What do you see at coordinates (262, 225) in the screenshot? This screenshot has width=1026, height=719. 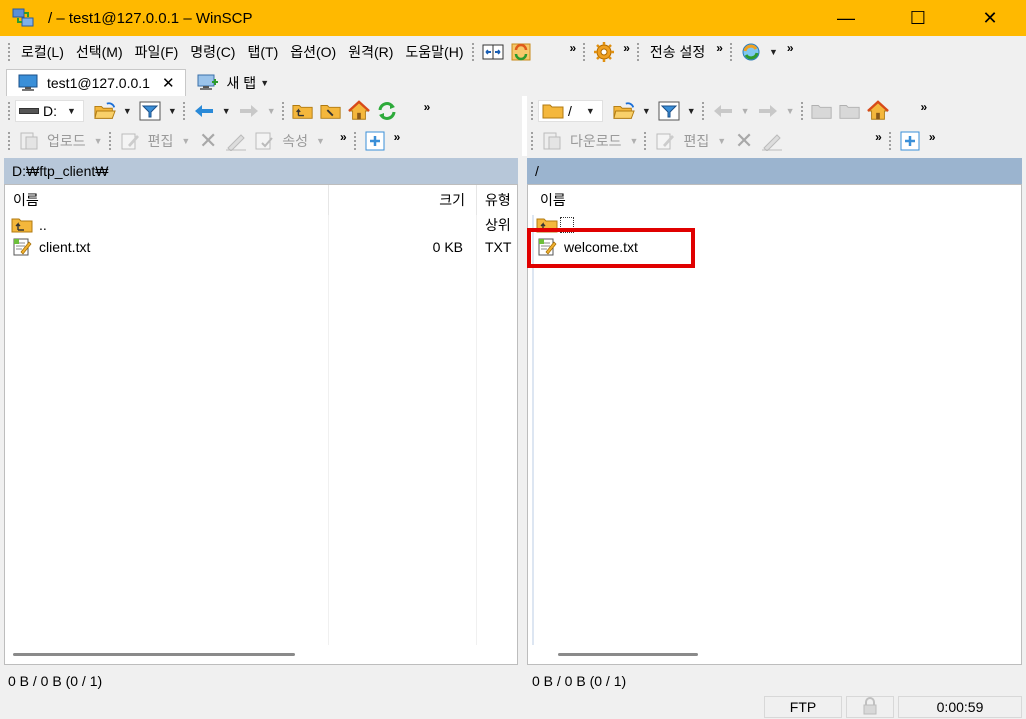 I see `file-row: .. 상위` at bounding box center [262, 225].